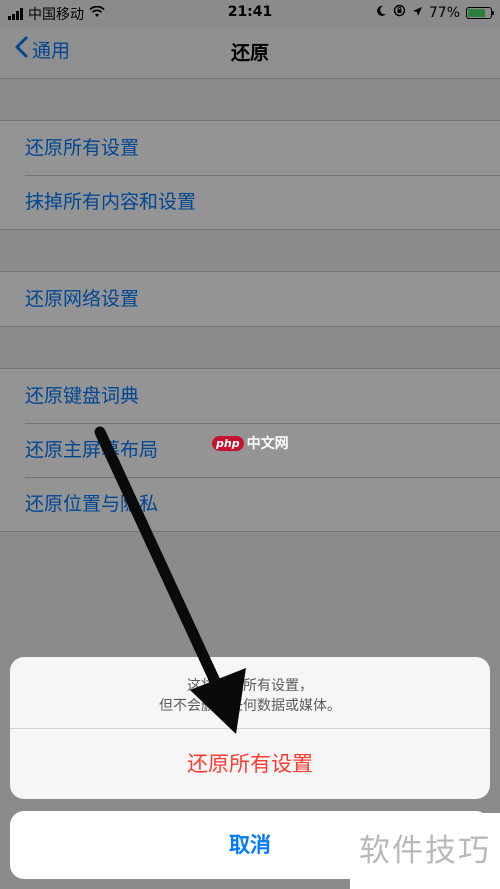 Image resolution: width=500 pixels, height=889 pixels. I want to click on php-watermark: php 中文网, so click(250, 443).